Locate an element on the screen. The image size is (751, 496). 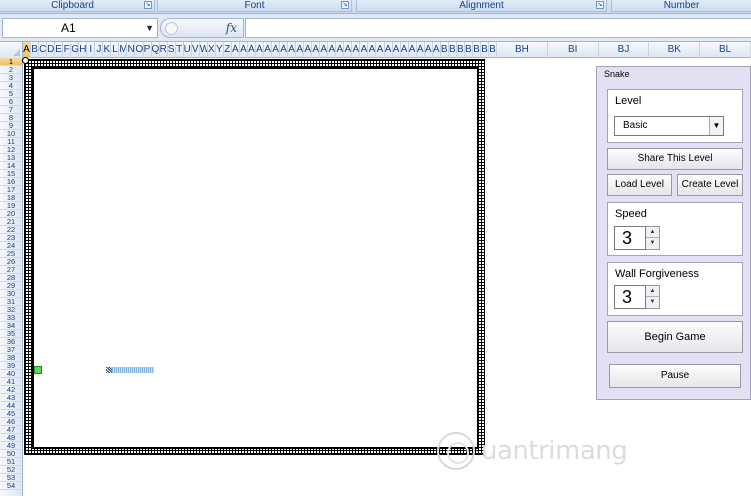
row-header: 40 is located at coordinates (11, 374).